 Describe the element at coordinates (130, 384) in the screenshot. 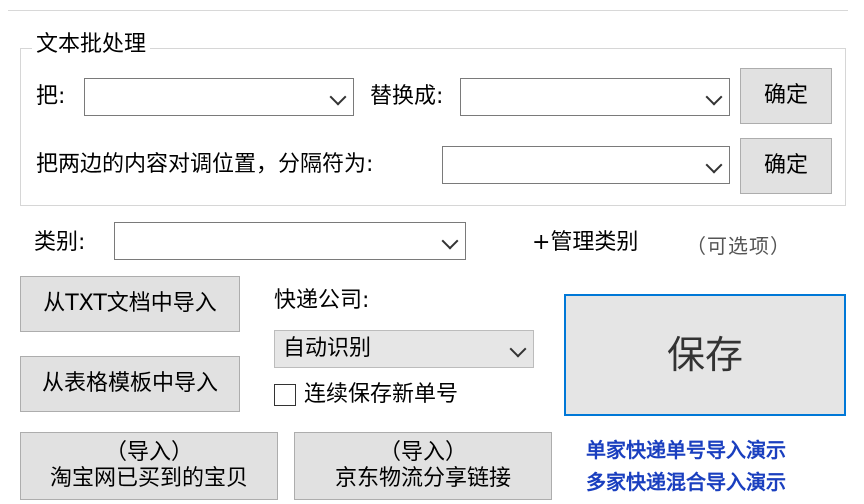

I see `import-excel-button: 从表格模板中导入` at that location.